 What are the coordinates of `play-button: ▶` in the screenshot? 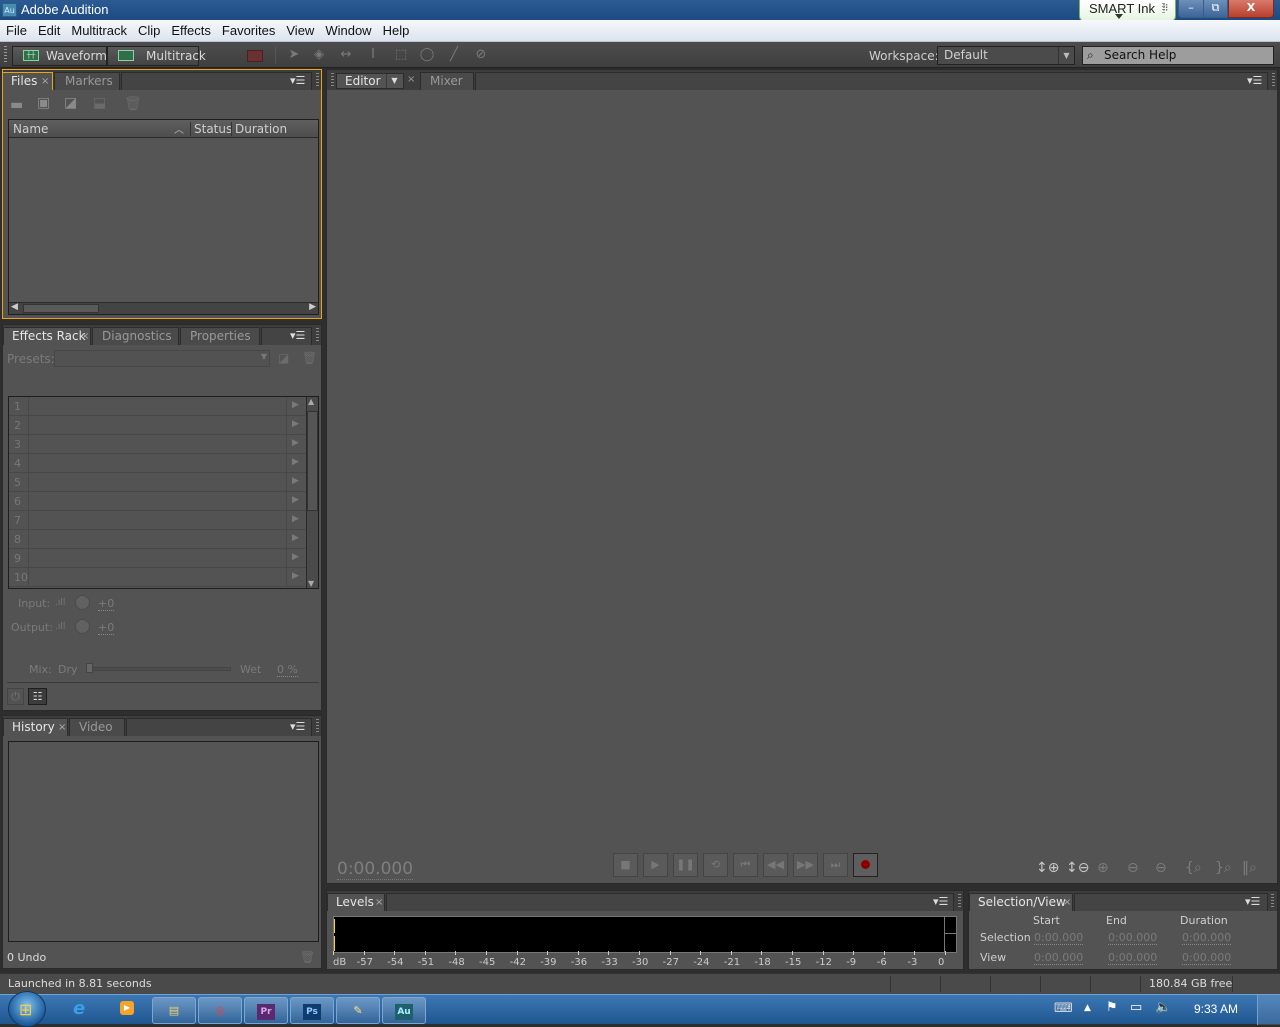 It's located at (655, 865).